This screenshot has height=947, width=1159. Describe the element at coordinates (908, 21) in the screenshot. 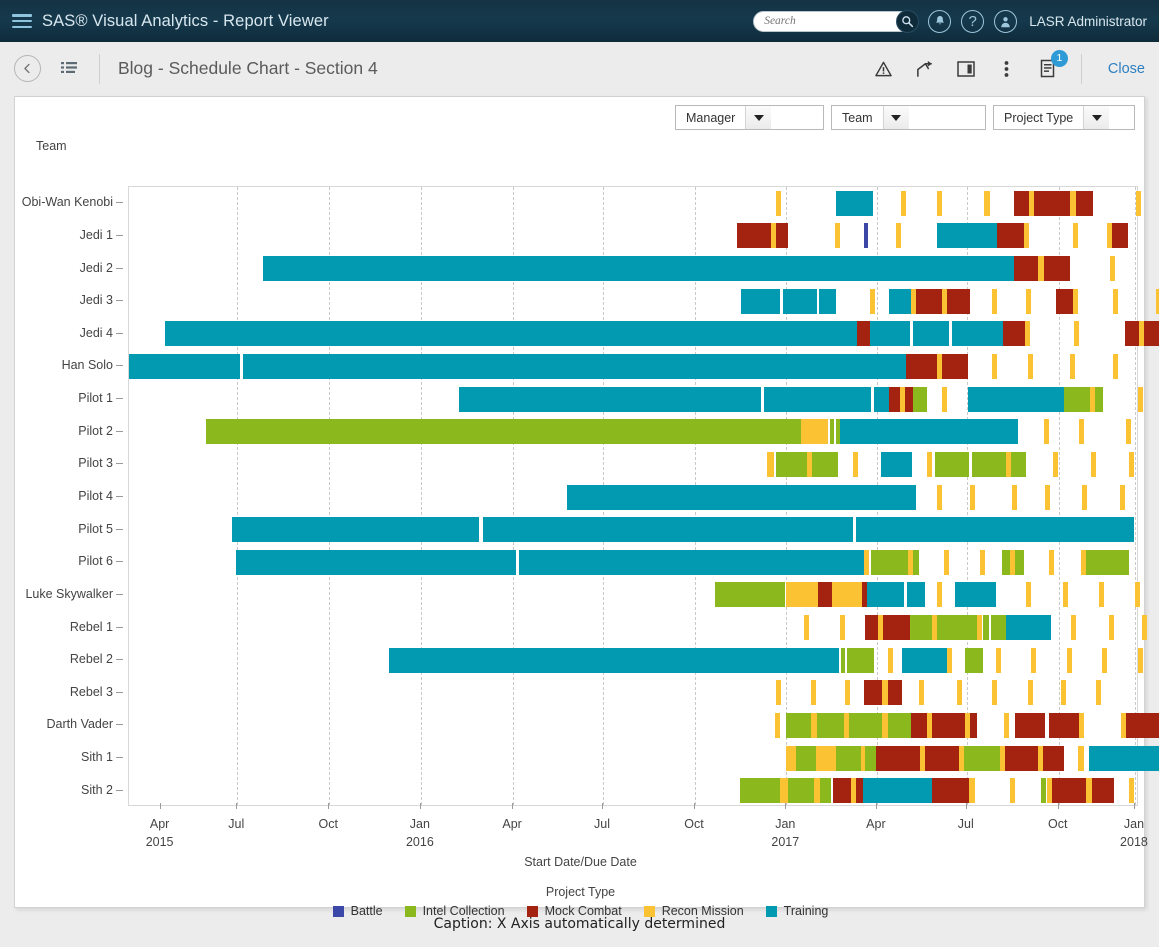

I see `search-icon` at that location.